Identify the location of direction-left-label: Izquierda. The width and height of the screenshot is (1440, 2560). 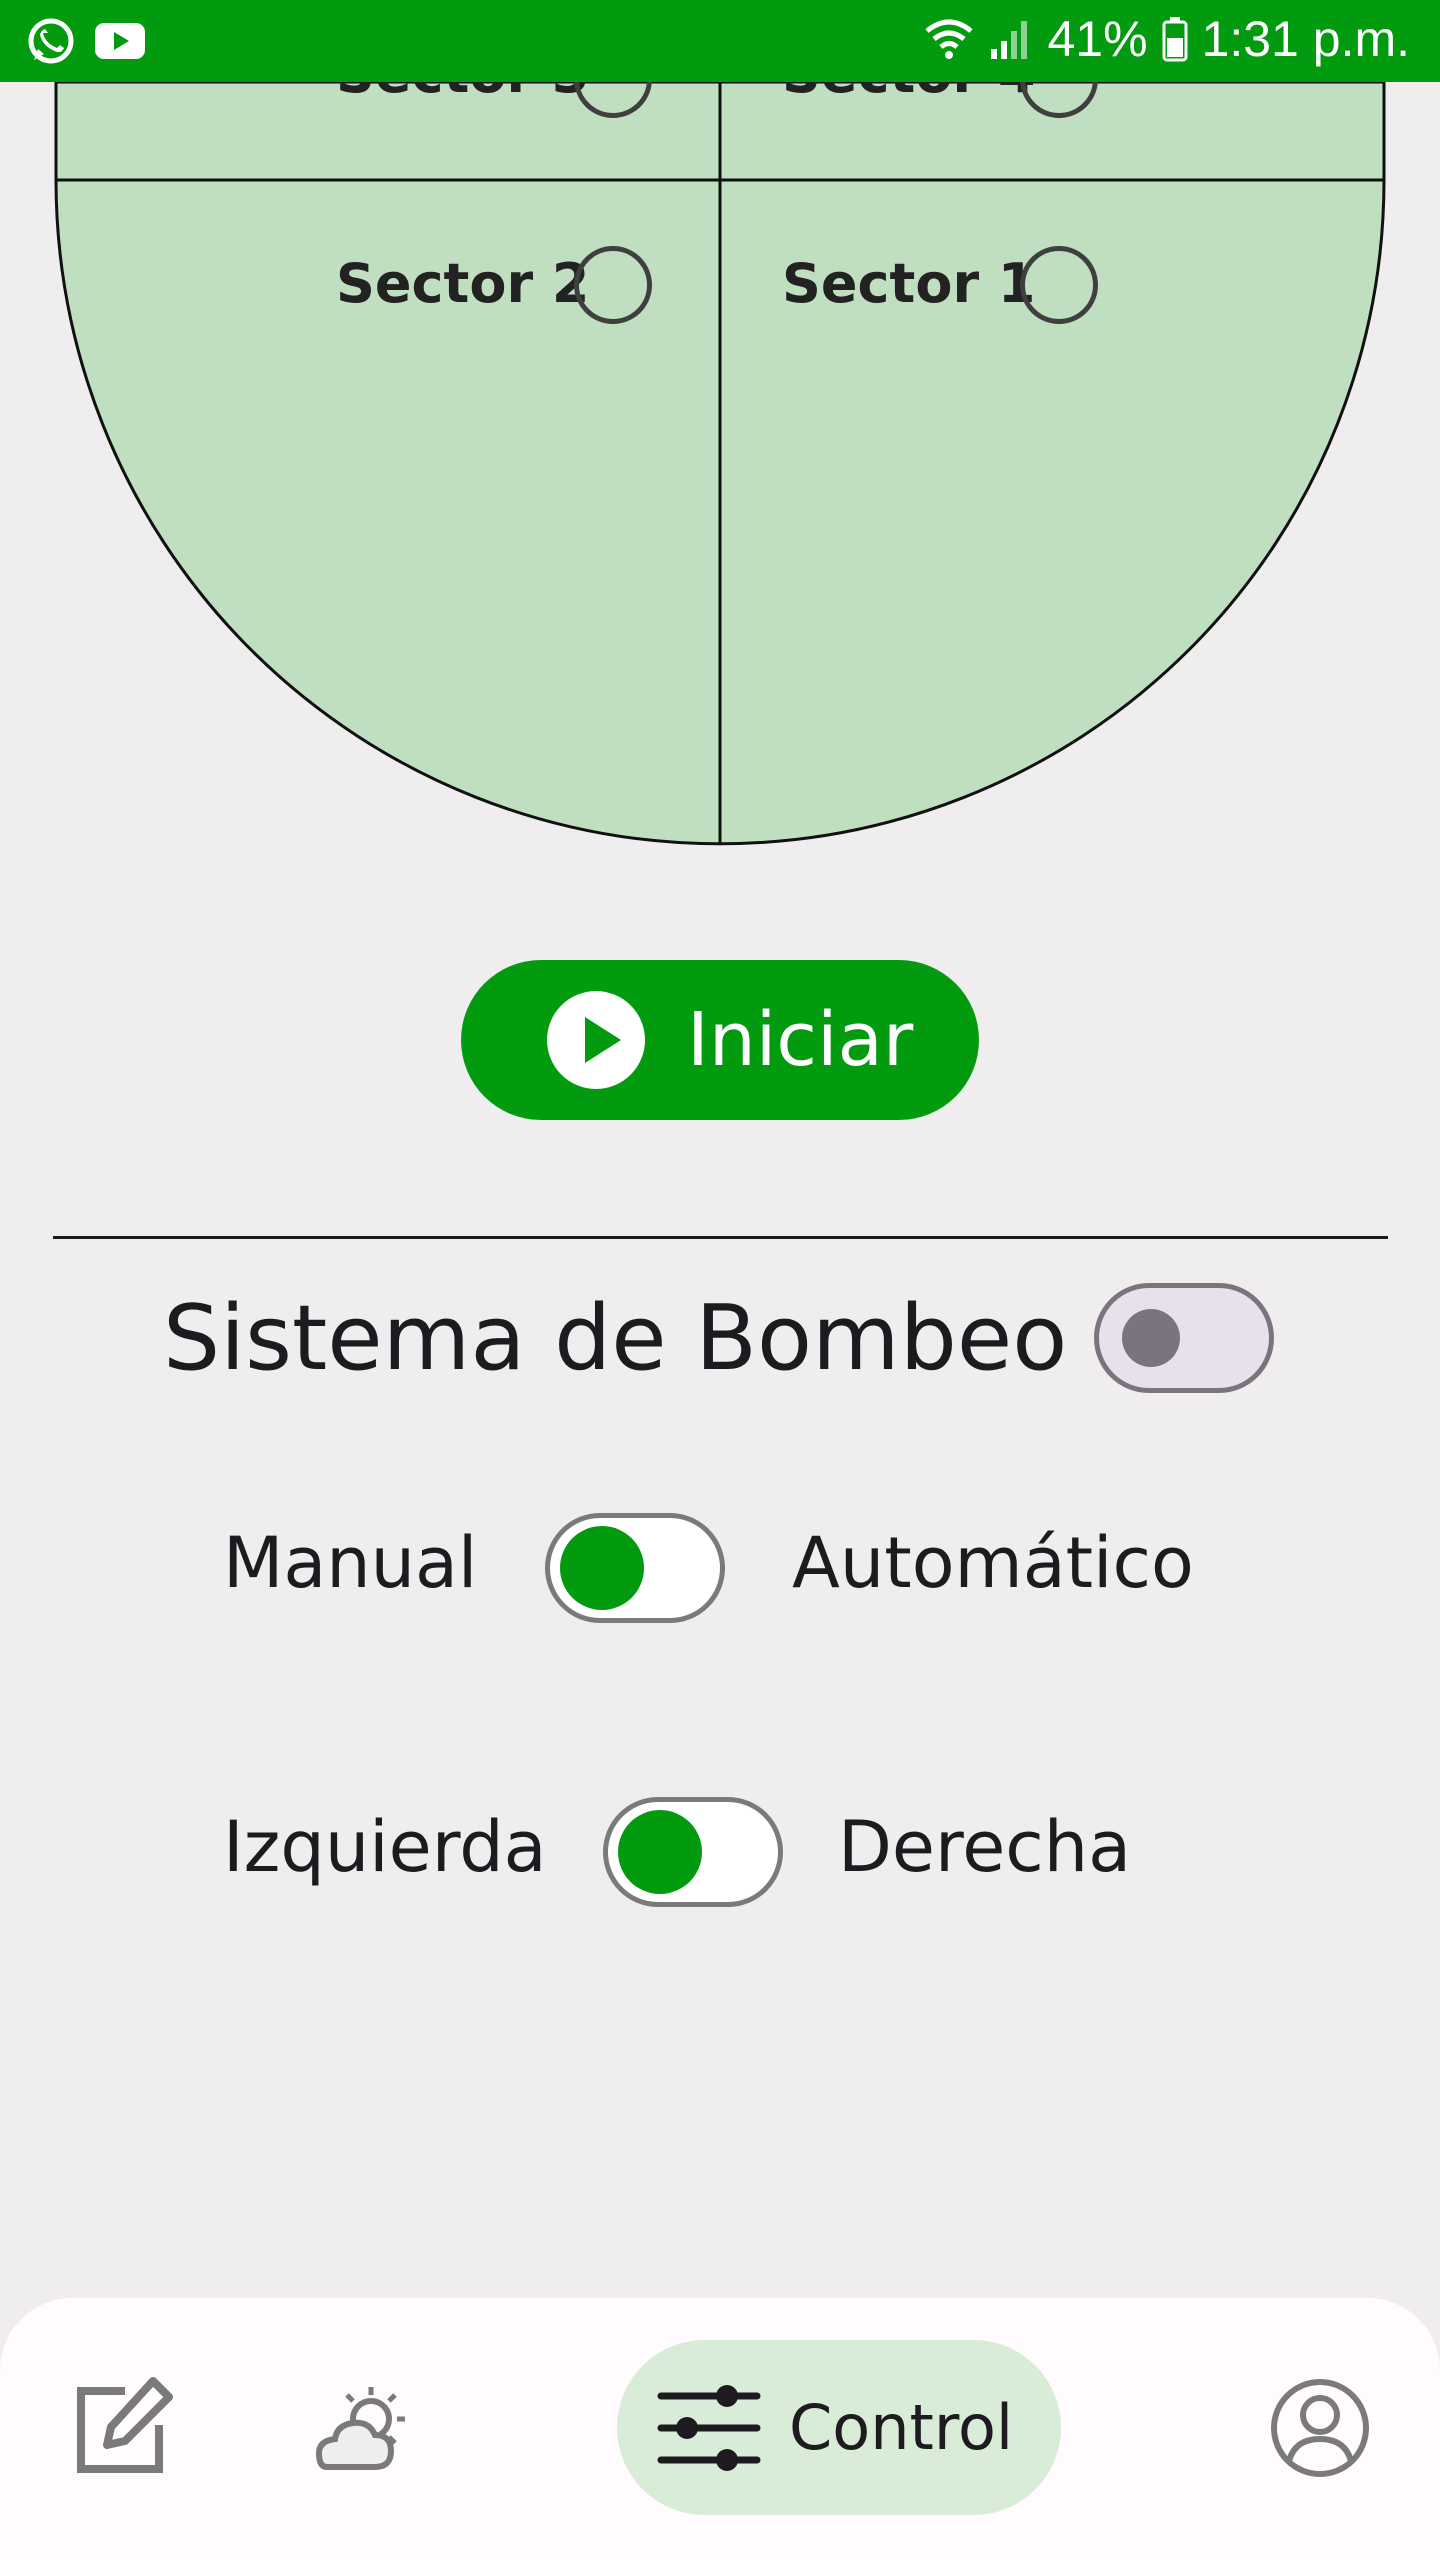
(385, 1847).